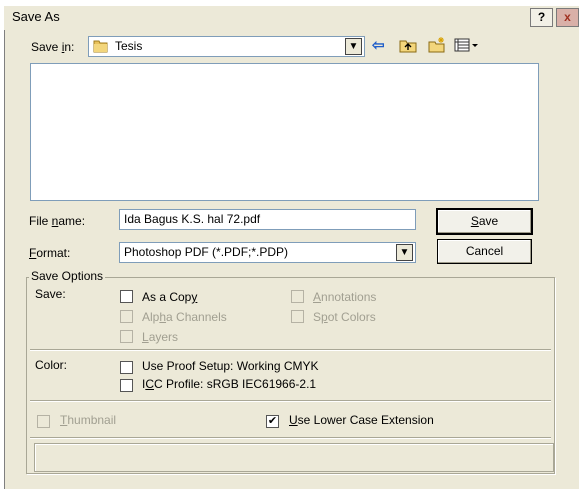  Describe the element at coordinates (100, 45) in the screenshot. I see `folder-icon` at that location.